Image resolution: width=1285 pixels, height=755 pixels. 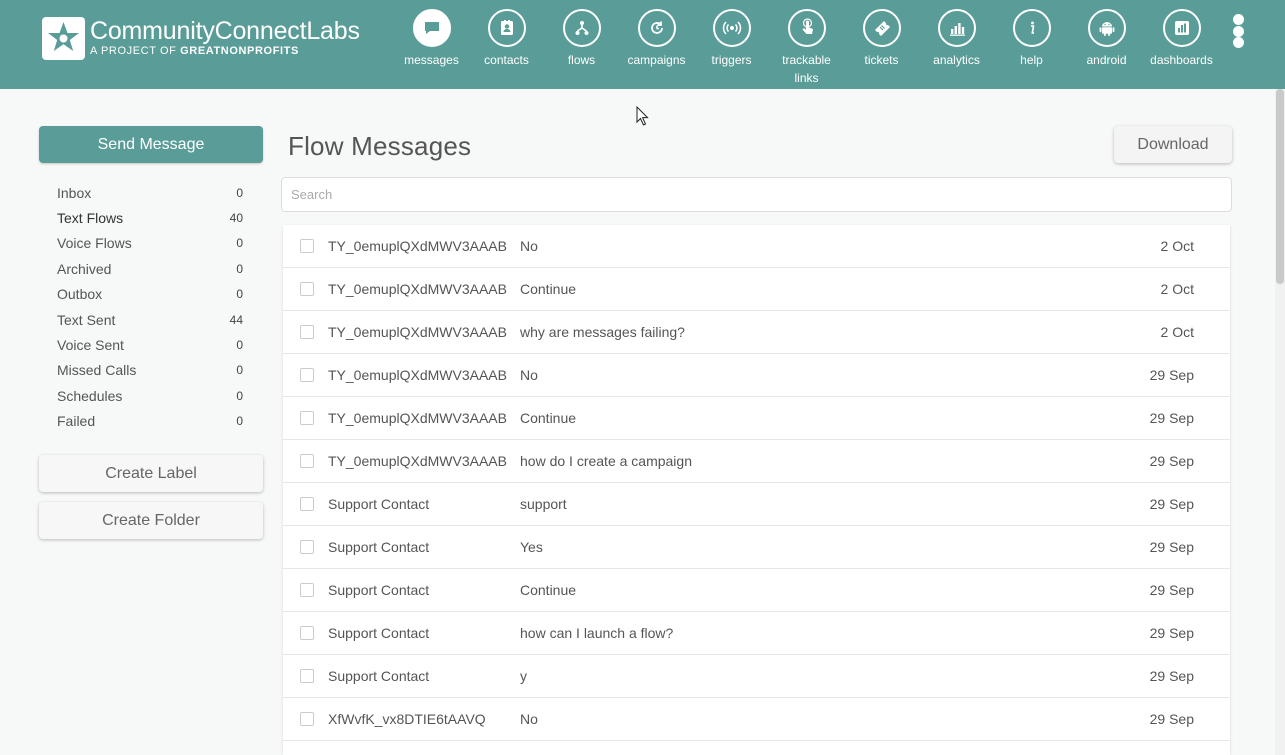 I want to click on table-row: TY_0emuplQXdMWV3AAAB No 2 Oct, so click(x=756, y=246).